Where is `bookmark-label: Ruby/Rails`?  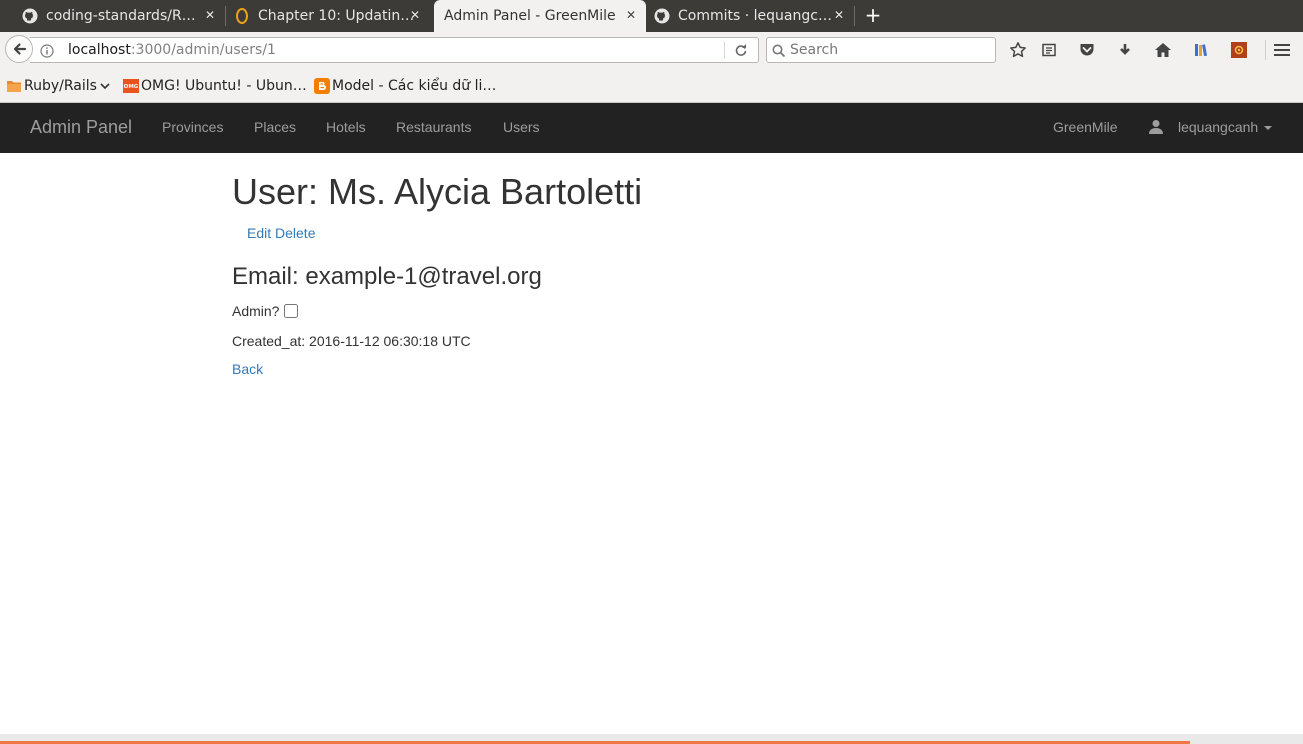 bookmark-label: Ruby/Rails is located at coordinates (60, 86).